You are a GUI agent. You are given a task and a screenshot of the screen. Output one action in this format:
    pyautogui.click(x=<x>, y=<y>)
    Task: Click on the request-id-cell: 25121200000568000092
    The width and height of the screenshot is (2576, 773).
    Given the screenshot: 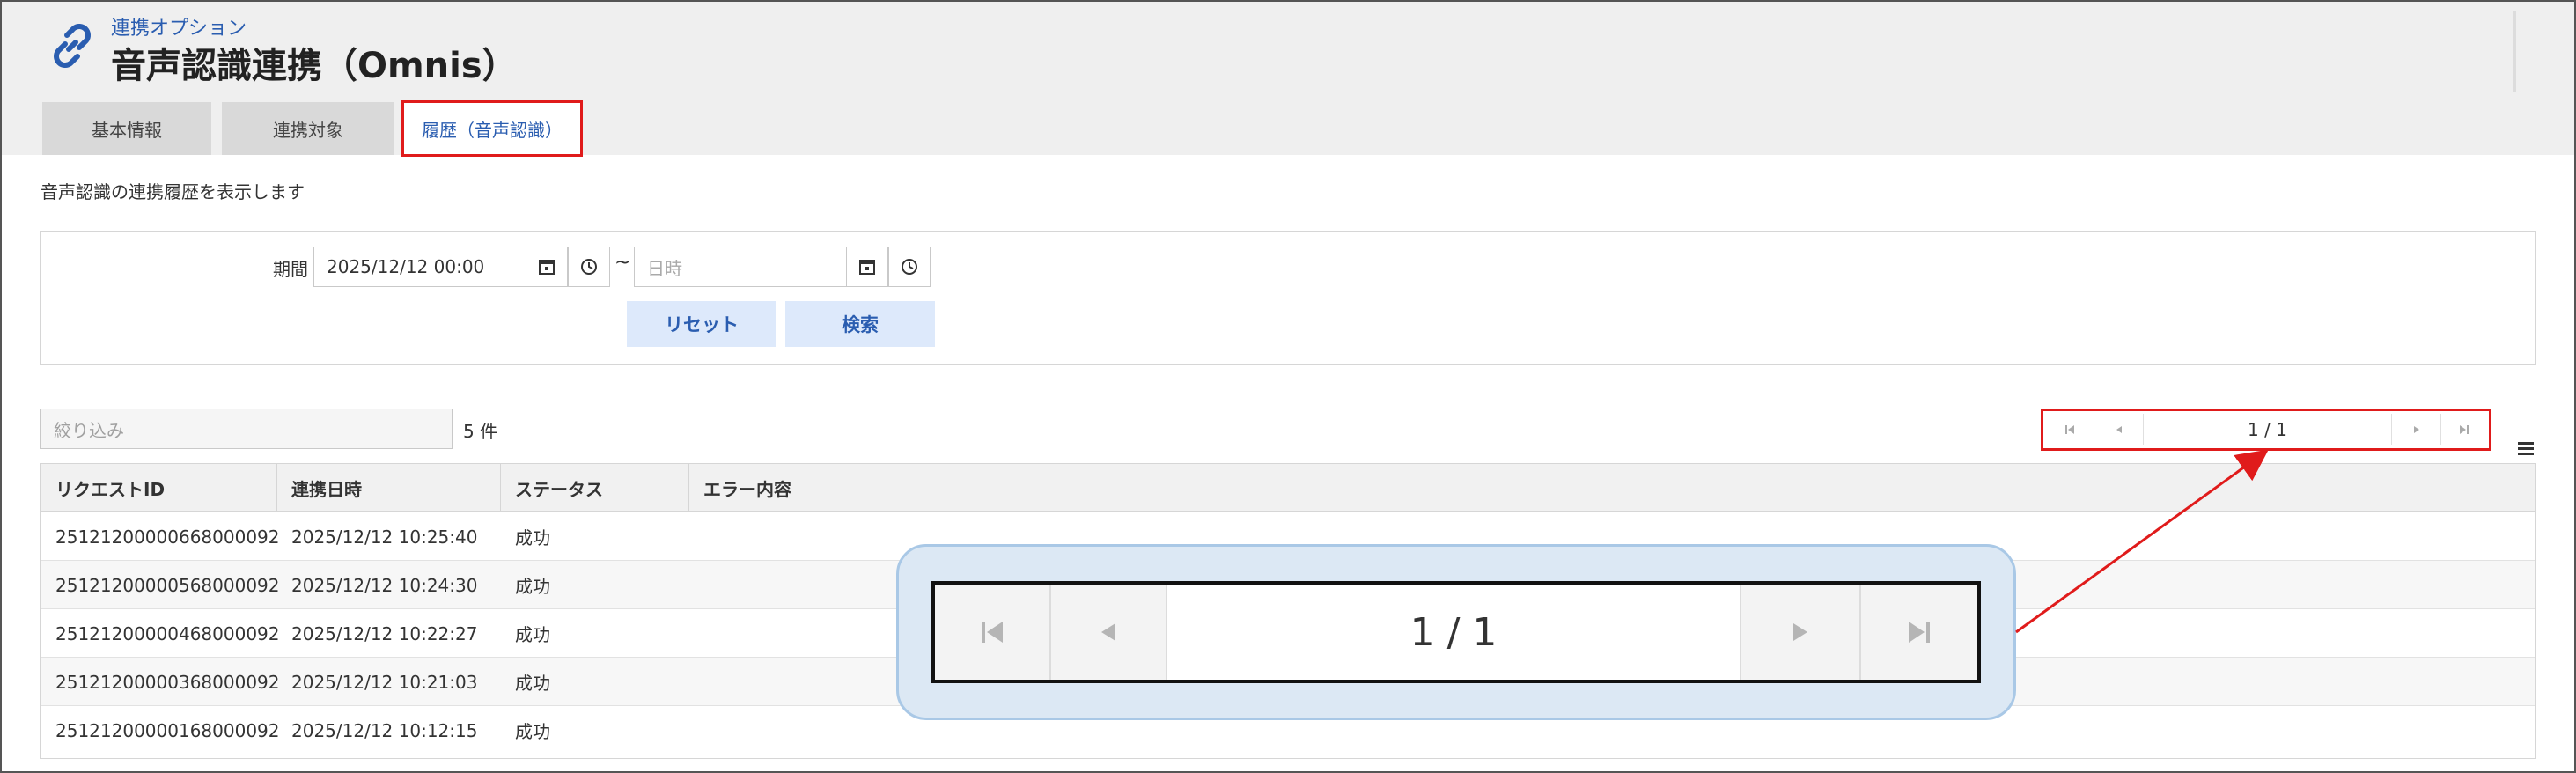 What is the action you would take?
    pyautogui.click(x=168, y=585)
    